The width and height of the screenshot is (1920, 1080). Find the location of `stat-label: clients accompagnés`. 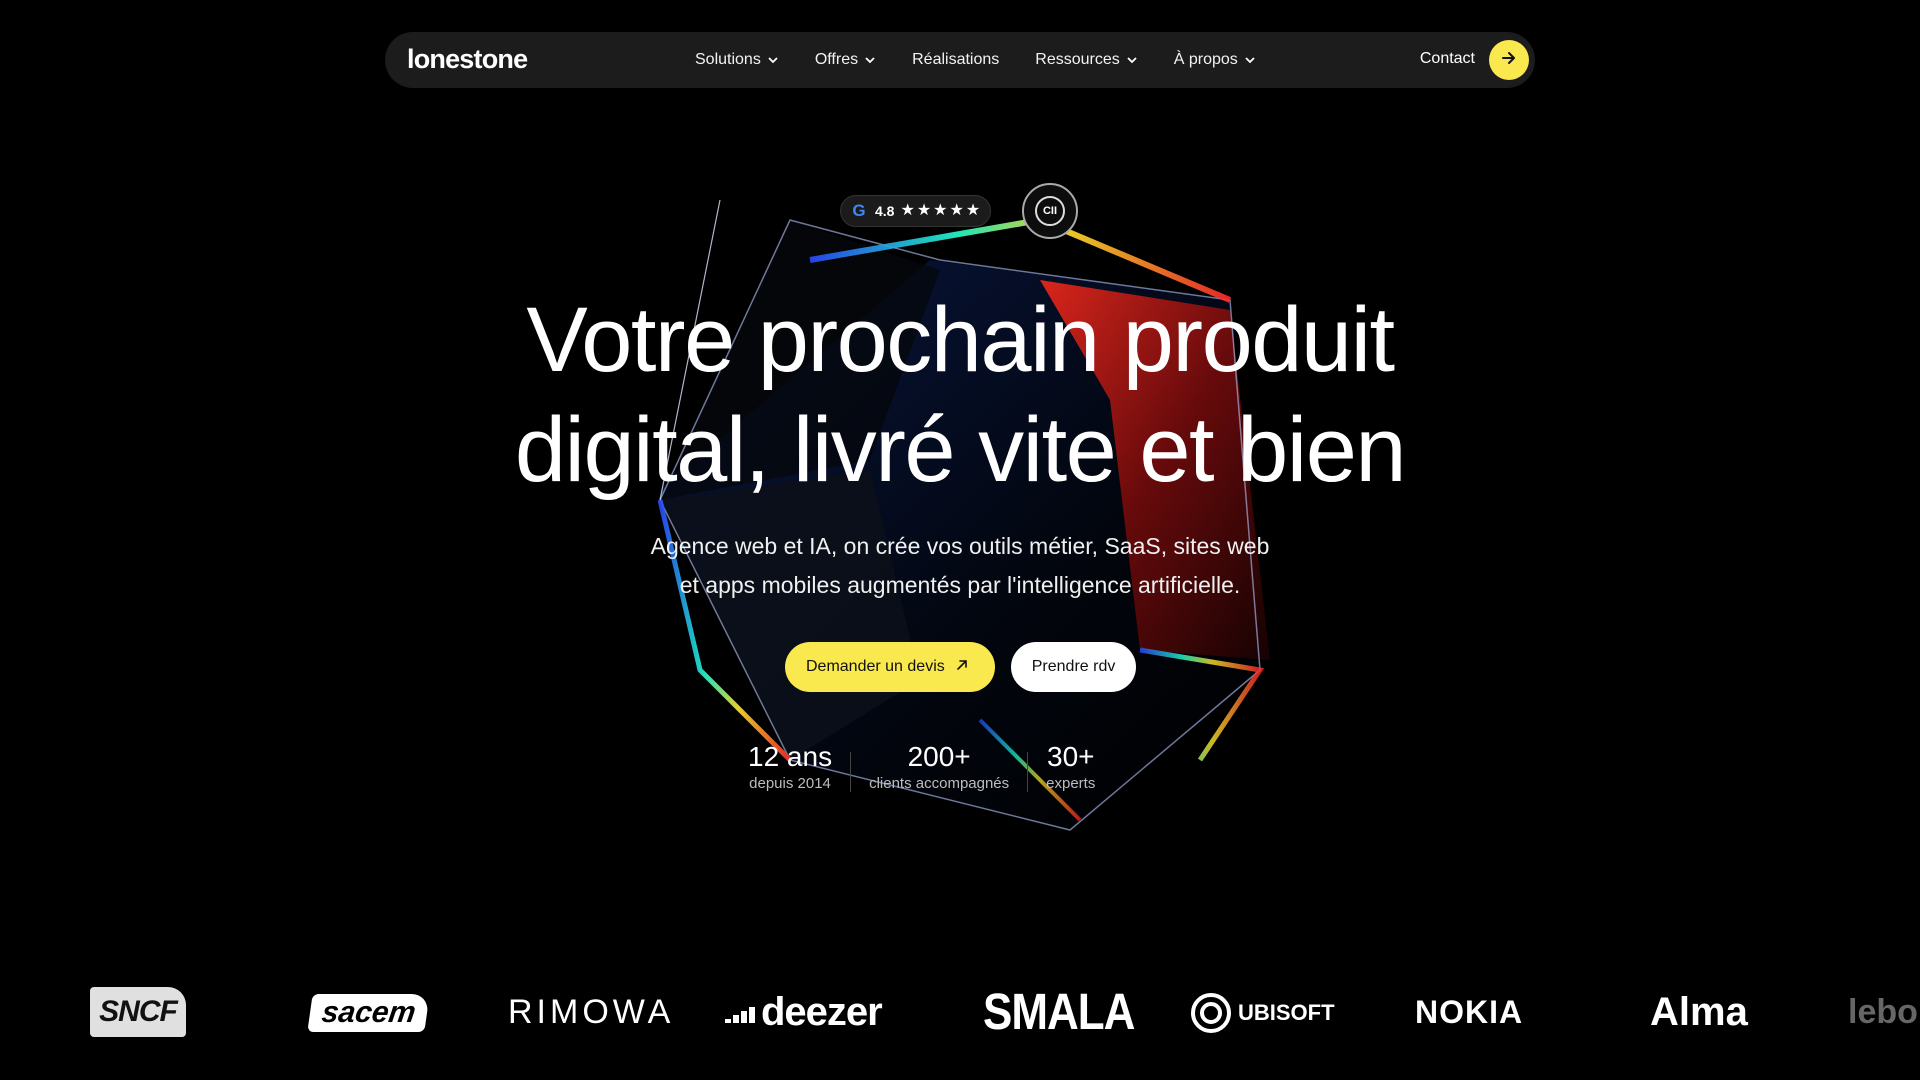

stat-label: clients accompagnés is located at coordinates (939, 783).